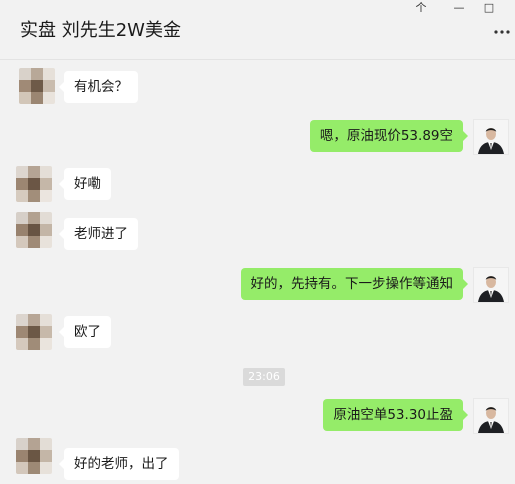 The height and width of the screenshot is (484, 515). What do you see at coordinates (85, 332) in the screenshot?
I see `message-bubble: 欧了` at bounding box center [85, 332].